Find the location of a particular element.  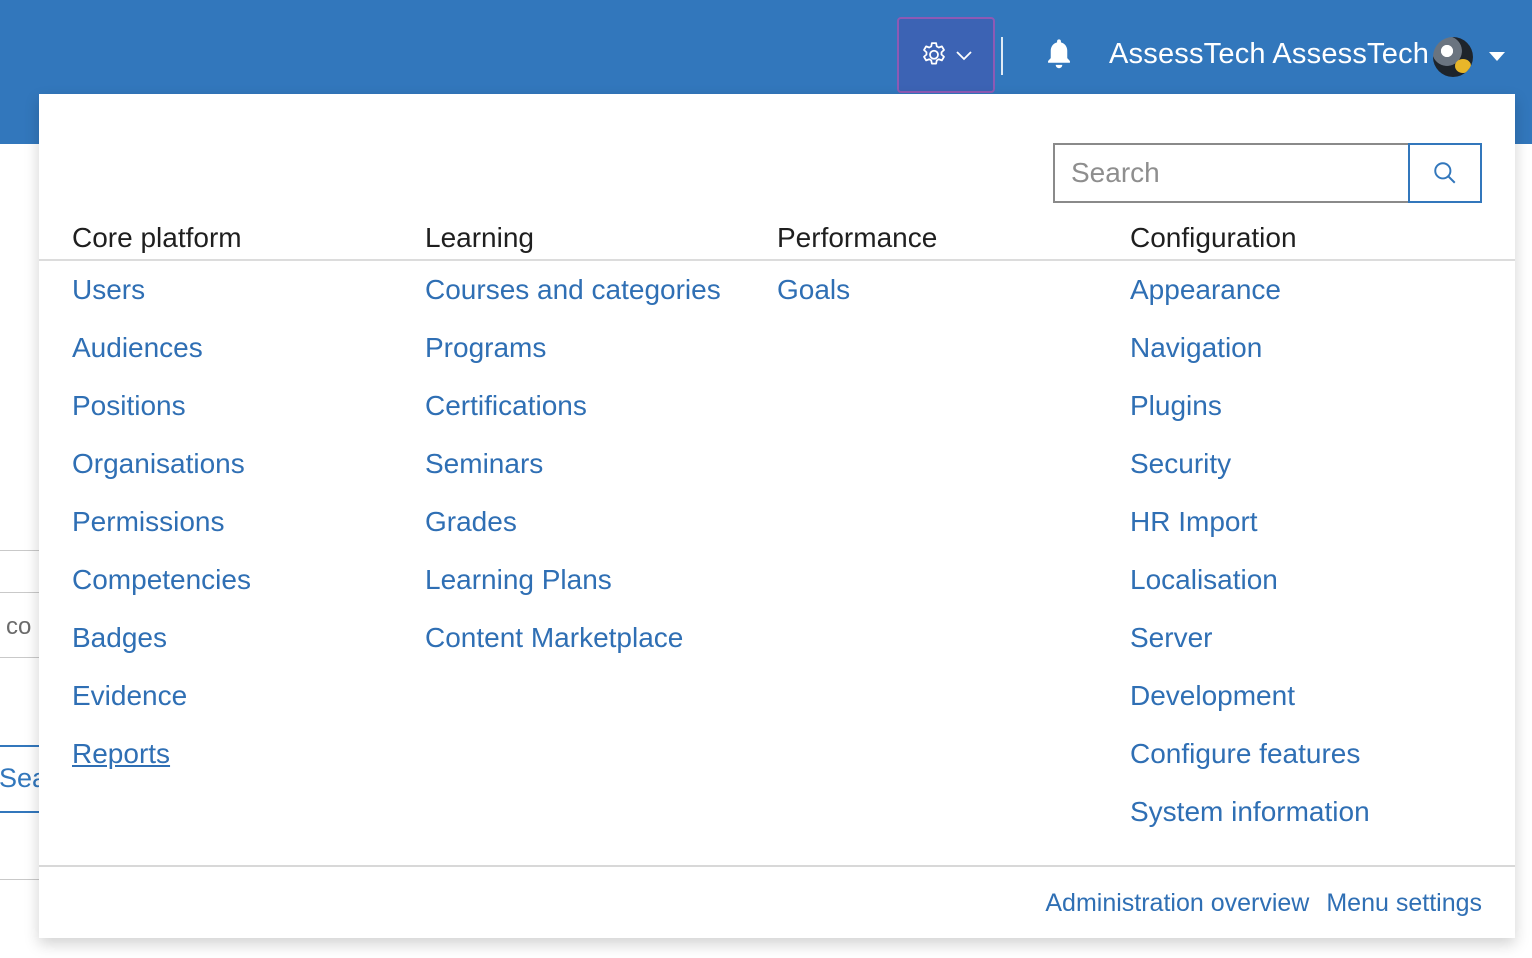

menu-footer: Administration overview Menu settings is located at coordinates (777, 901).